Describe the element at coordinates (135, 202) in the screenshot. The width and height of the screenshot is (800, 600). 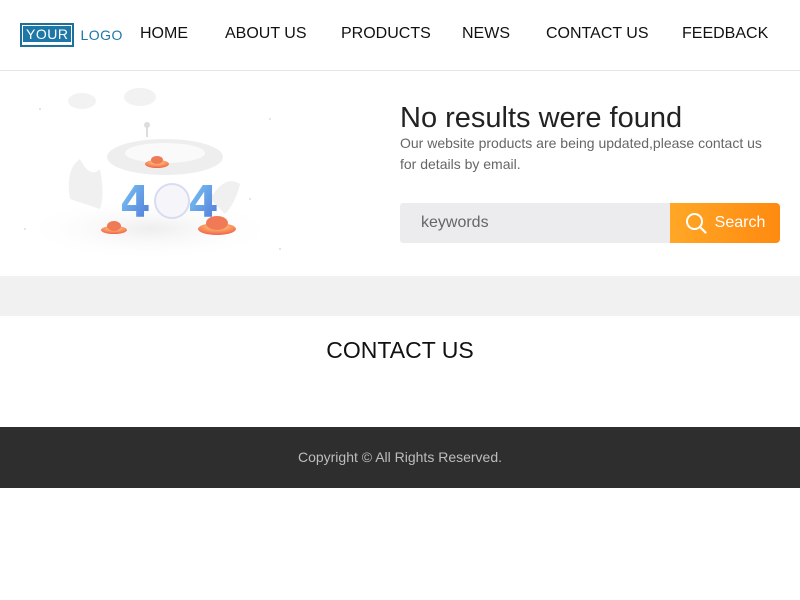
I see `svg-text: 4` at that location.